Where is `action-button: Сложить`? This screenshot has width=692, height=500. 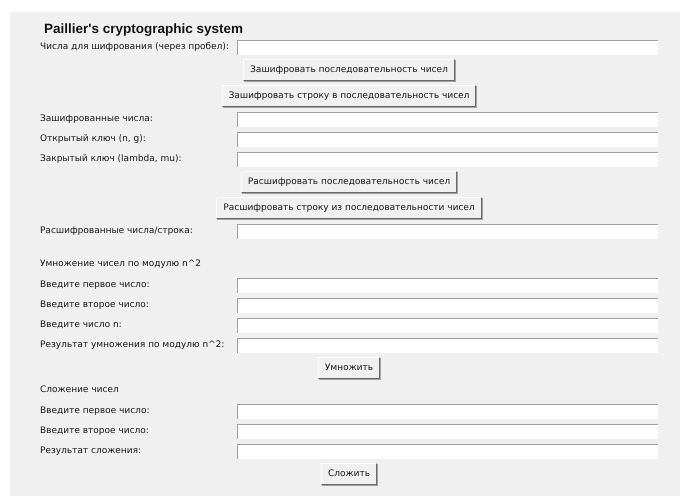
action-button: Сложить is located at coordinates (349, 474).